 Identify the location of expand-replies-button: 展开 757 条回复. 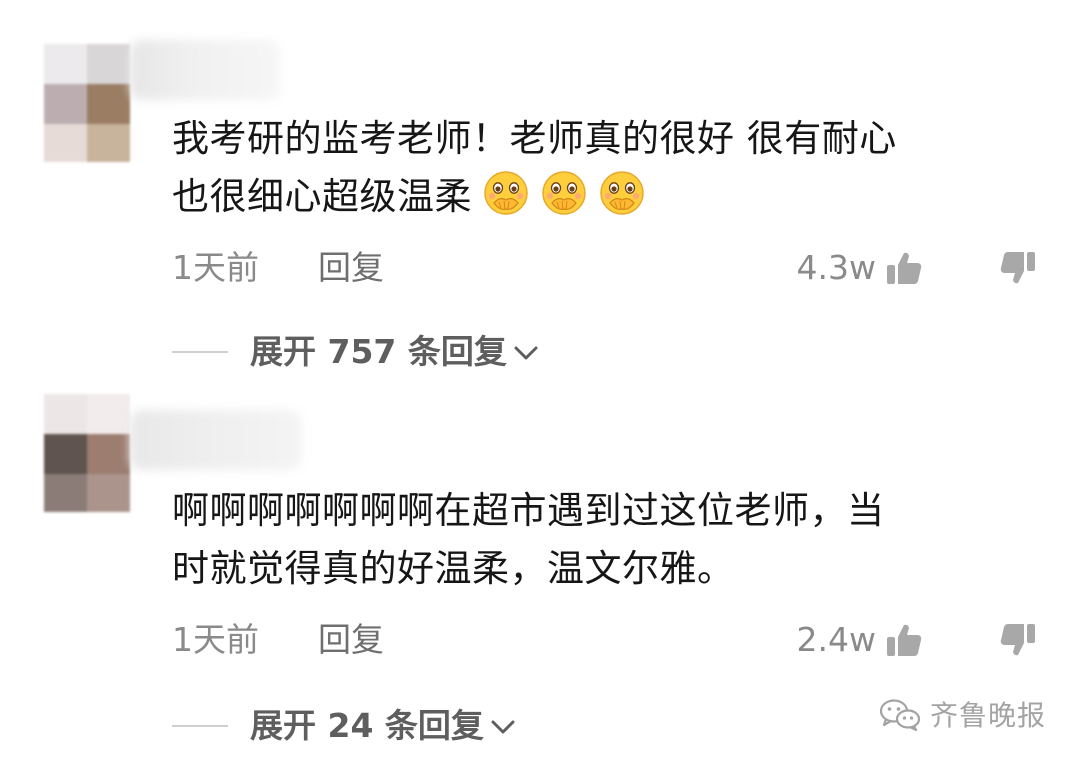
(356, 352).